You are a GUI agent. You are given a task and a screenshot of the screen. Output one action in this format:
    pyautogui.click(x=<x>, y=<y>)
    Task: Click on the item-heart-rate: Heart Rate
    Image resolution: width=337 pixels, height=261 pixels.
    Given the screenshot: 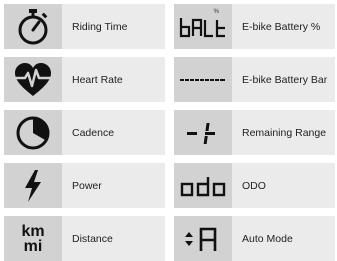 What is the action you would take?
    pyautogui.click(x=84, y=79)
    